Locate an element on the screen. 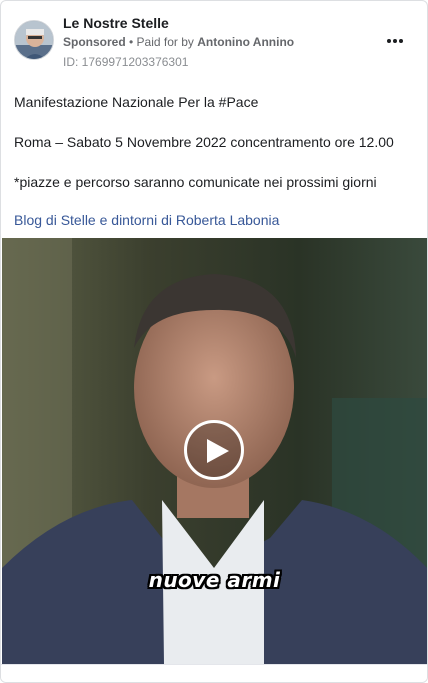 This screenshot has width=428, height=683. page-name: Le Nostre Stelle is located at coordinates (116, 23).